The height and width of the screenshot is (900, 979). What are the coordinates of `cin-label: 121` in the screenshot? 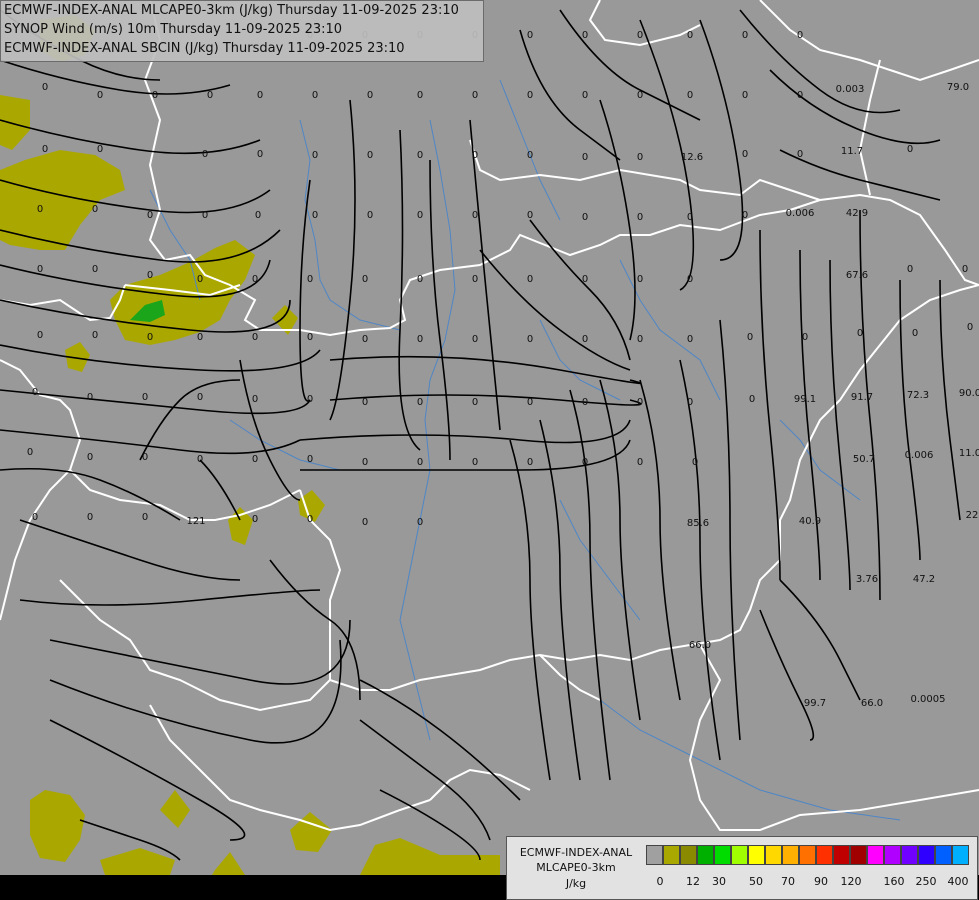 It's located at (195, 521).